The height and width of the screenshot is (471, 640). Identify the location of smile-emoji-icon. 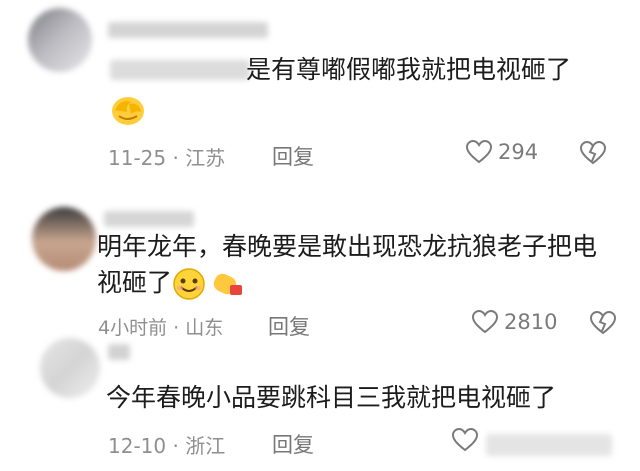
(189, 284).